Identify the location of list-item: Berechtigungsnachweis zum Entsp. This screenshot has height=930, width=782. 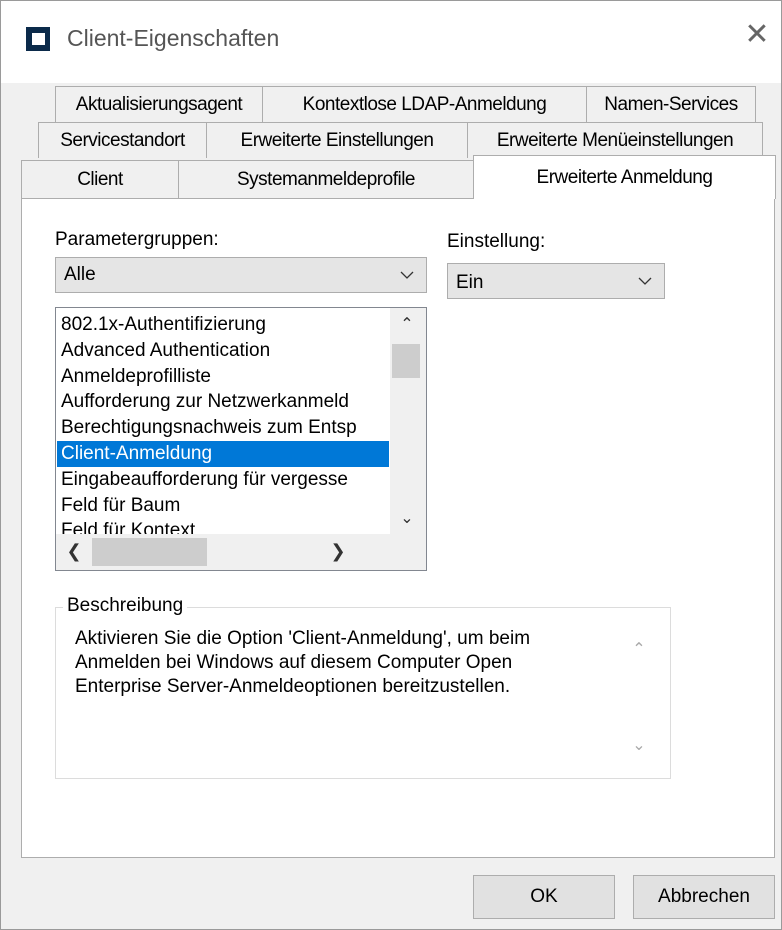
(223, 428).